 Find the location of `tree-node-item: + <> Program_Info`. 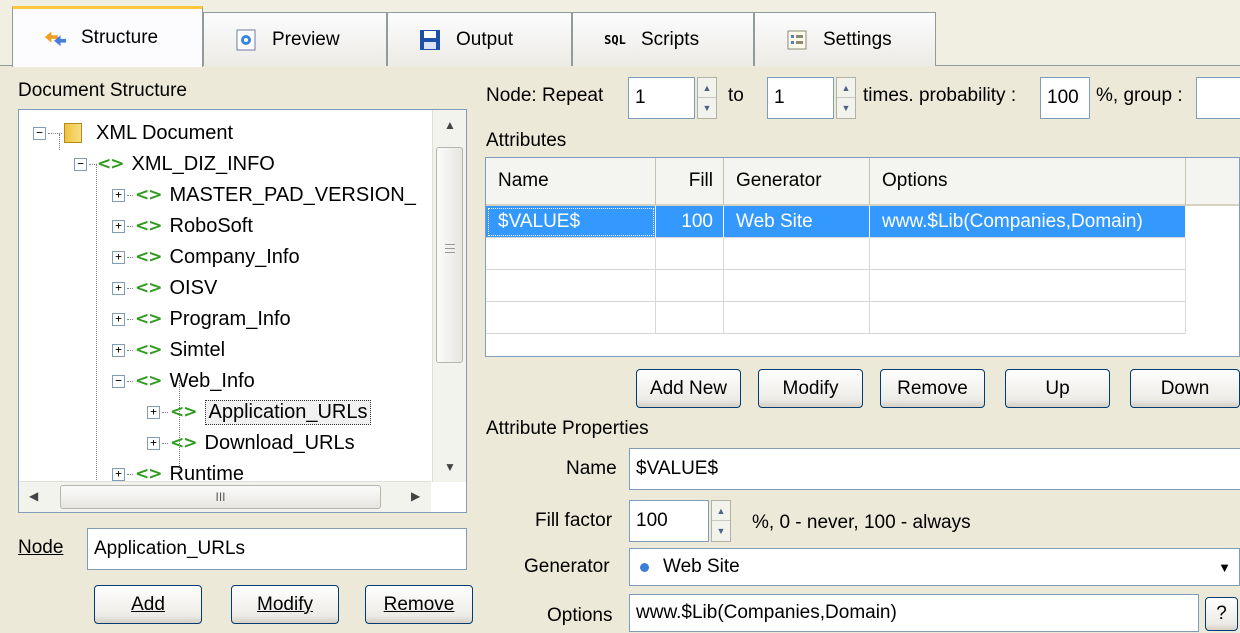

tree-node-item: + <> Program_Info is located at coordinates (201, 319).